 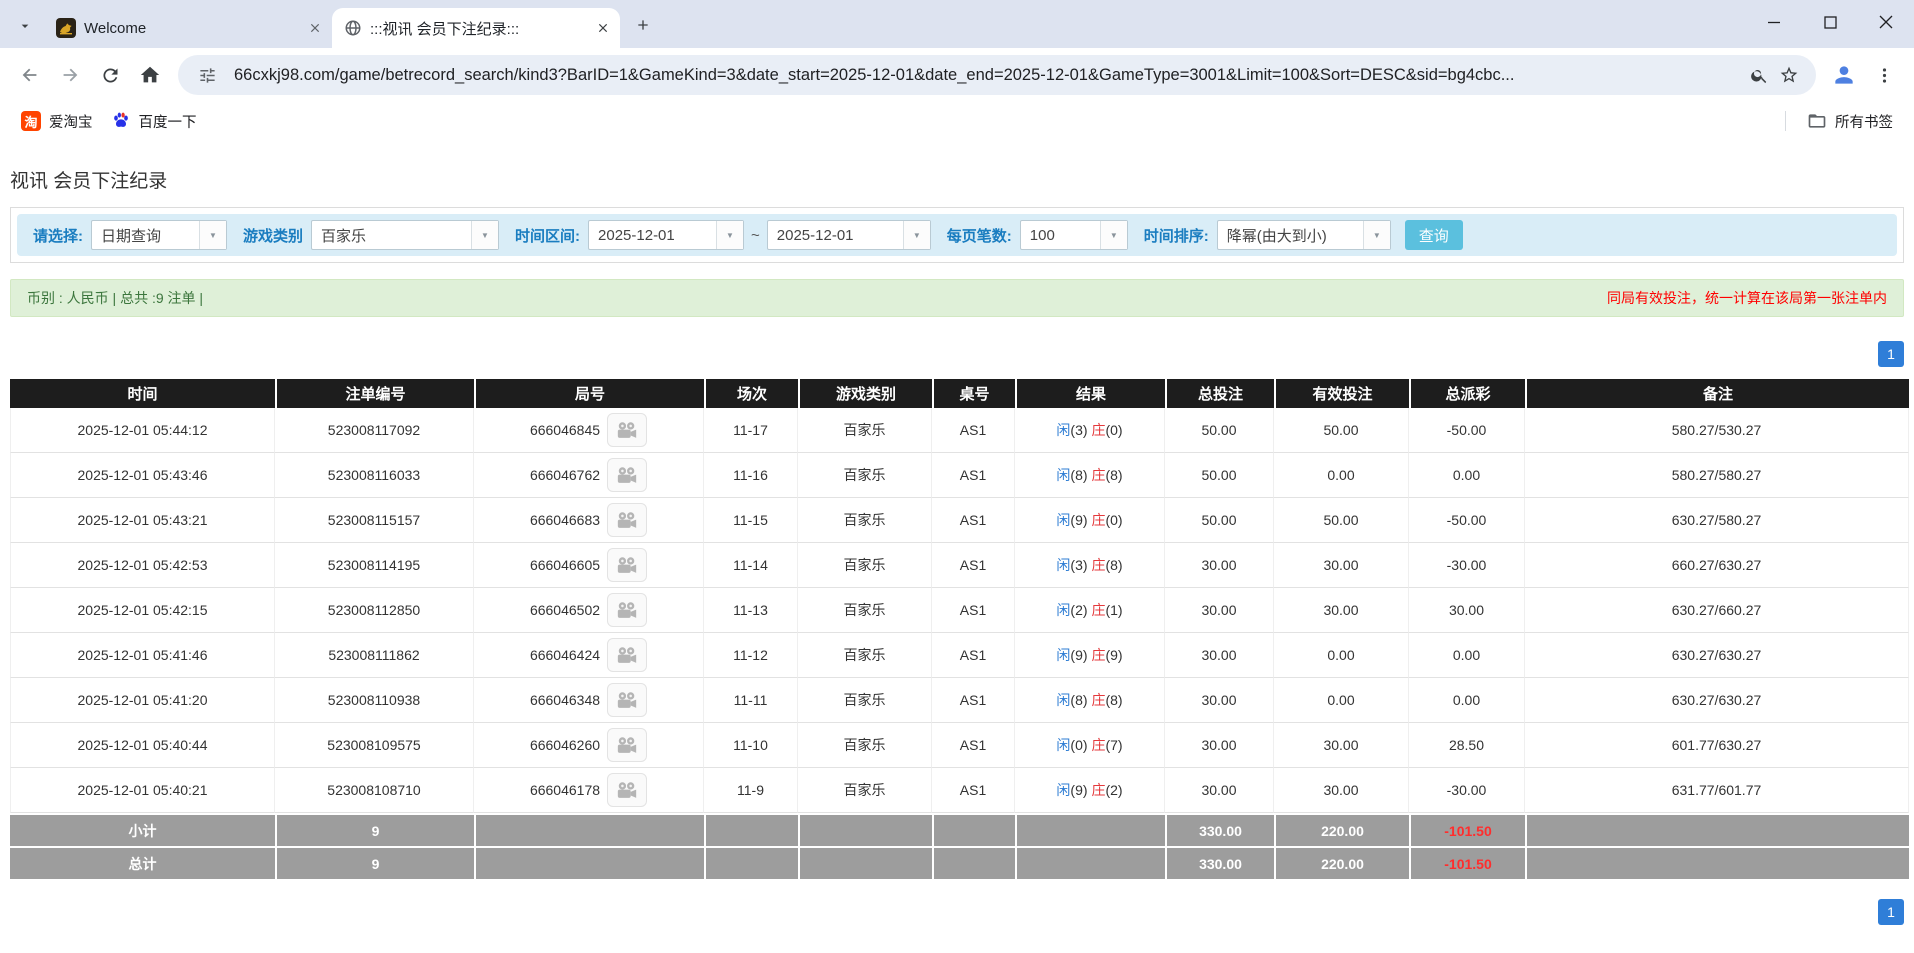 I want to click on player-score: (9), so click(x=1079, y=520).